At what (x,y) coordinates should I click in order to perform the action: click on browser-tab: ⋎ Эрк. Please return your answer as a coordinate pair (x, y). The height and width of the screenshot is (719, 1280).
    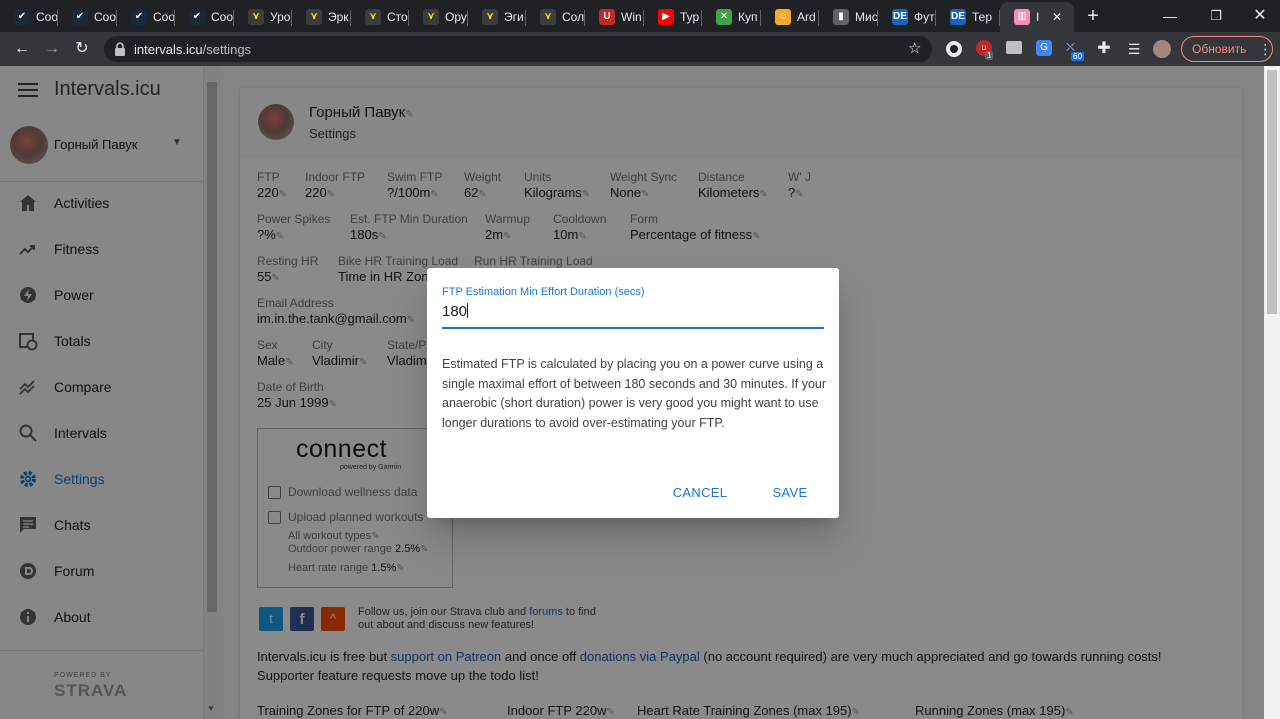
    Looking at the image, I should click on (321, 17).